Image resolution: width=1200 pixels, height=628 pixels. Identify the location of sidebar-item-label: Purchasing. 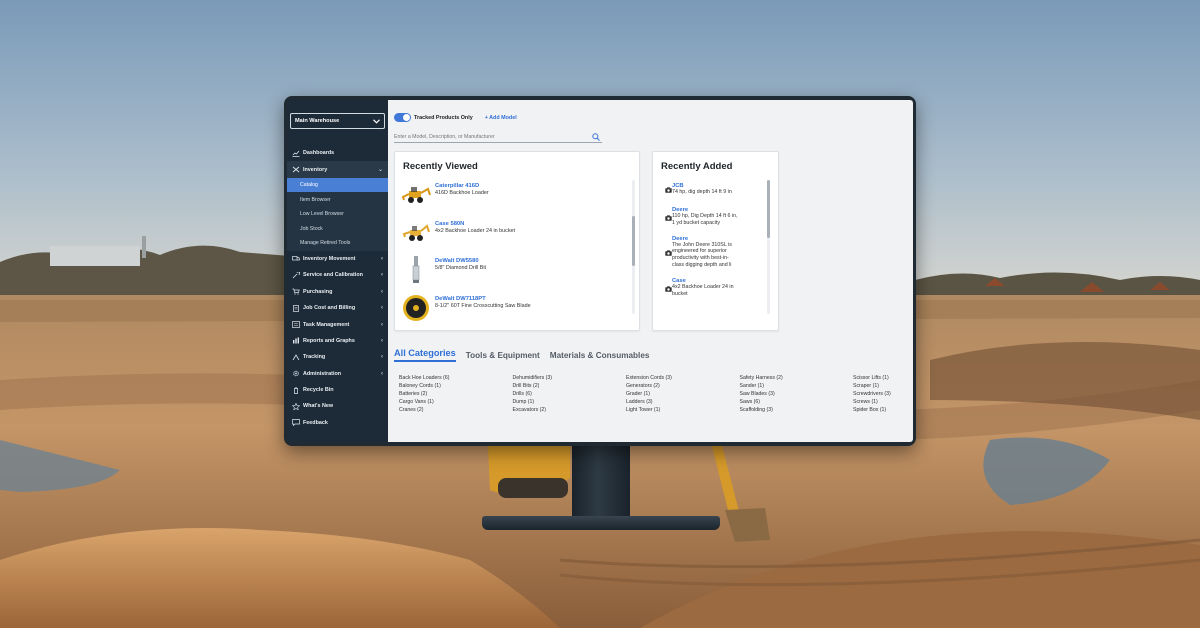
(318, 291).